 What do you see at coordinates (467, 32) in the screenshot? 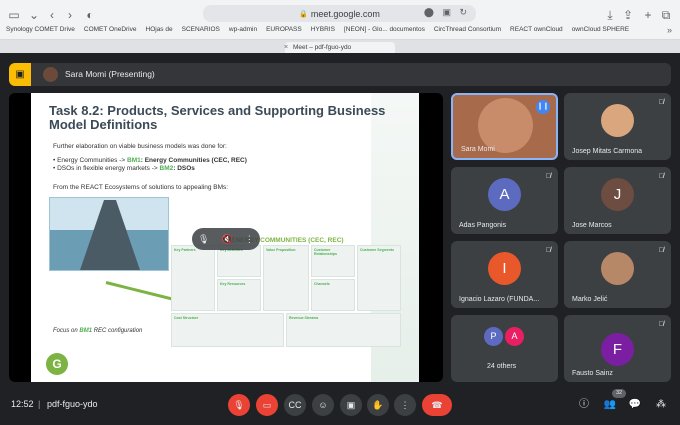
I see `bookmark-item: CircThread Consortium` at bounding box center [467, 32].